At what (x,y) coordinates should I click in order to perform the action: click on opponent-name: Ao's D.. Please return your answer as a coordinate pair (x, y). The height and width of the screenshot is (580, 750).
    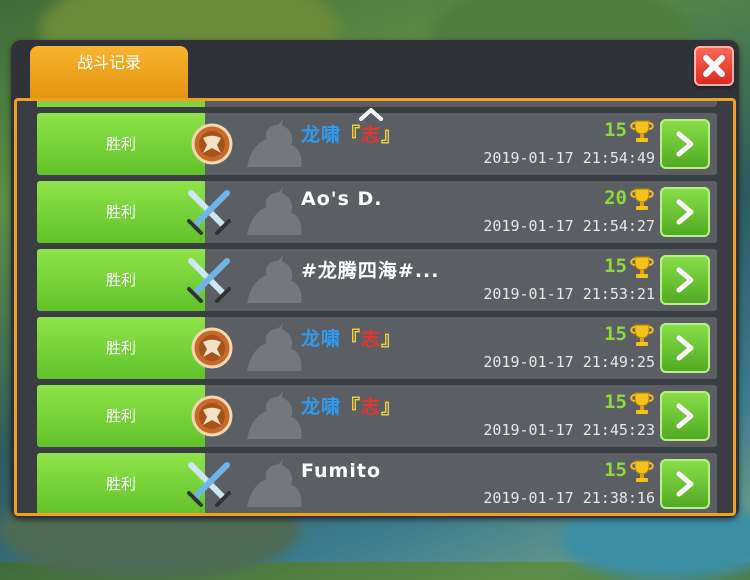
    Looking at the image, I should click on (342, 199).